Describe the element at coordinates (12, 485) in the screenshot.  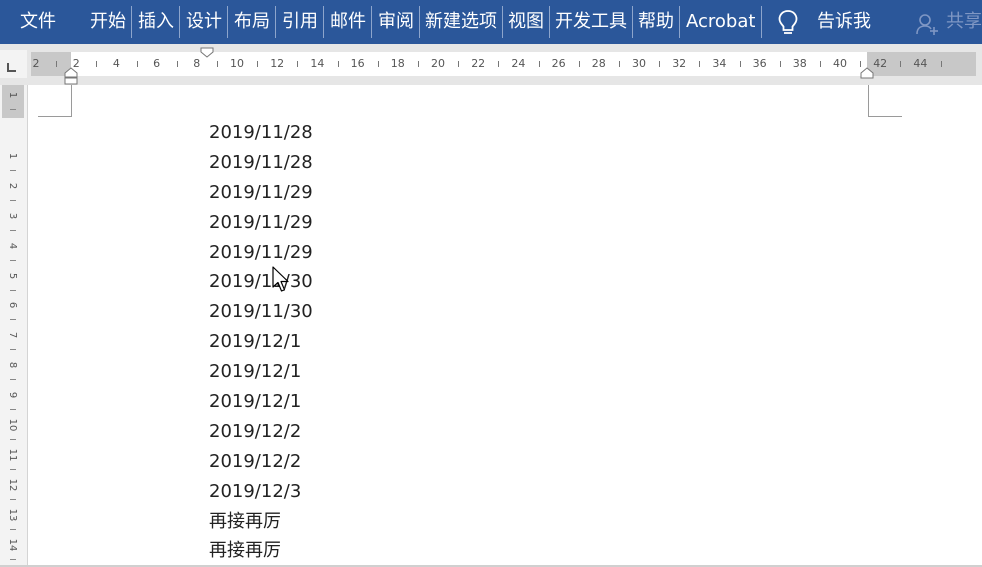
I see `vertical-ruler-number: 12` at that location.